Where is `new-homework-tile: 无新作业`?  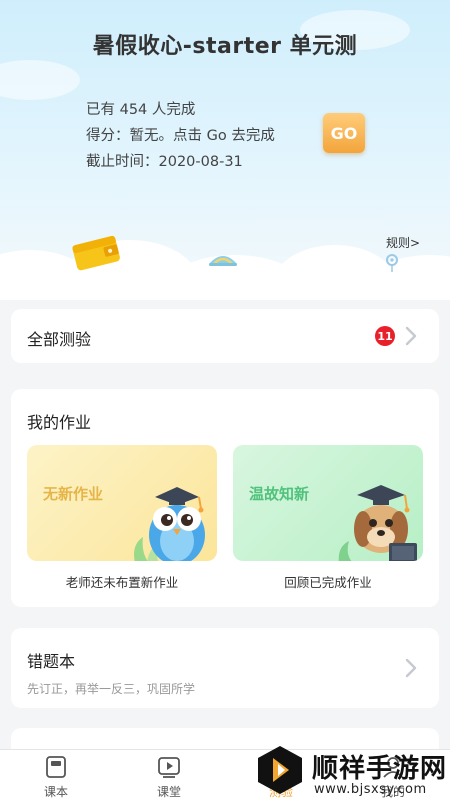
new-homework-tile: 无新作业 is located at coordinates (122, 503).